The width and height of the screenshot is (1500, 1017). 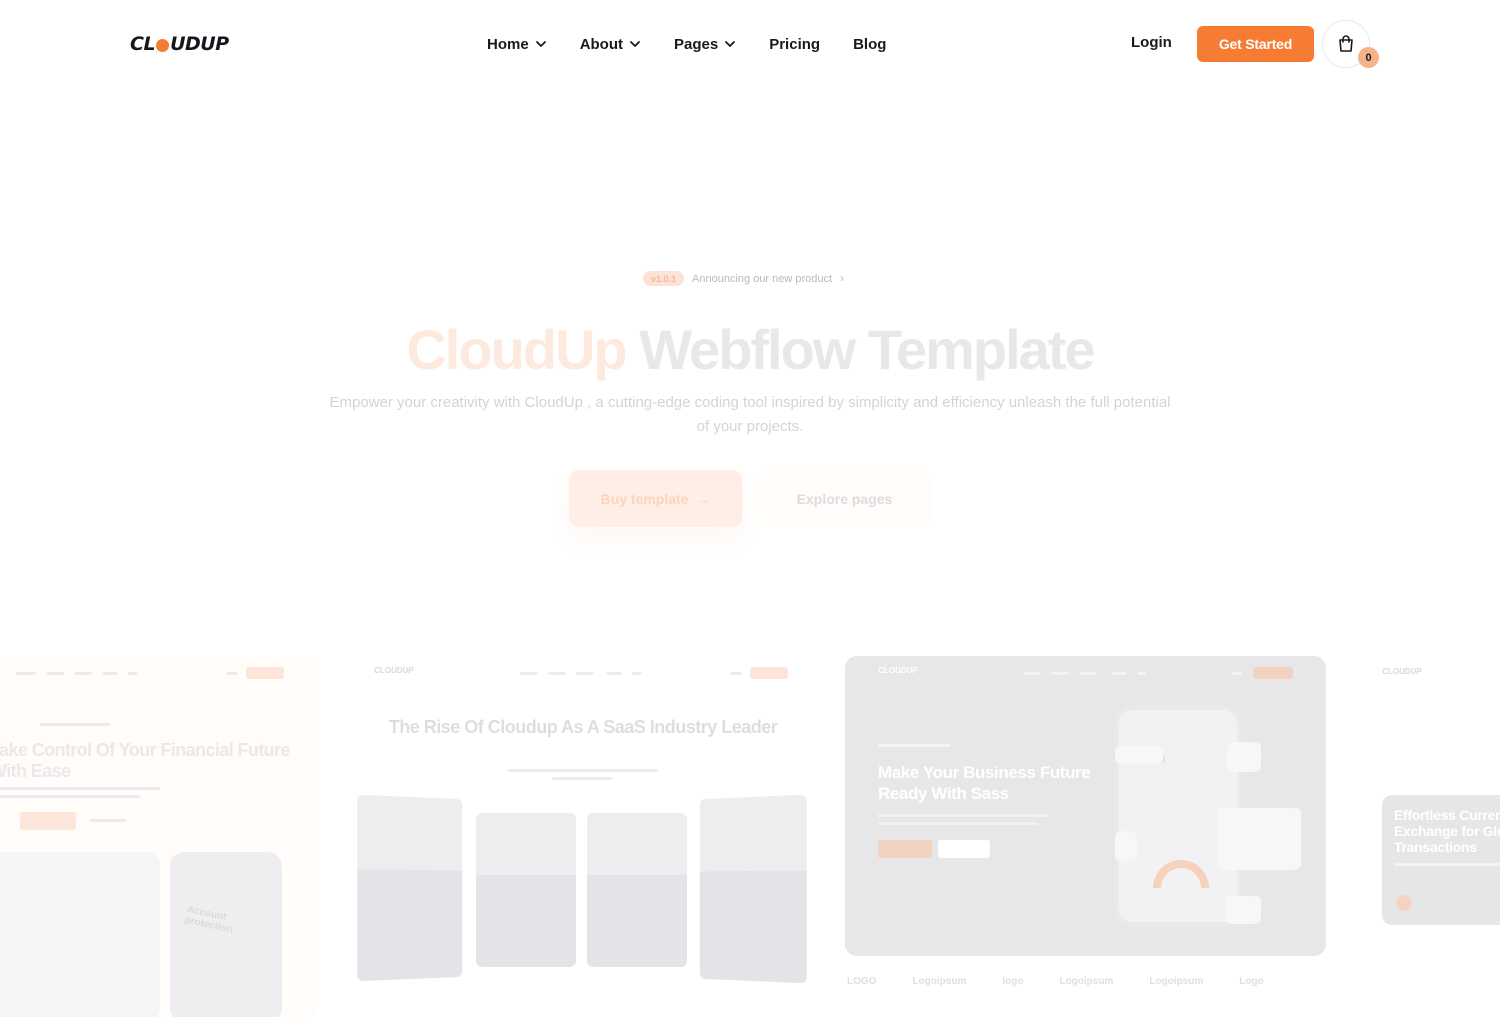 What do you see at coordinates (664, 278) in the screenshot?
I see `version-pill: v1.0.1` at bounding box center [664, 278].